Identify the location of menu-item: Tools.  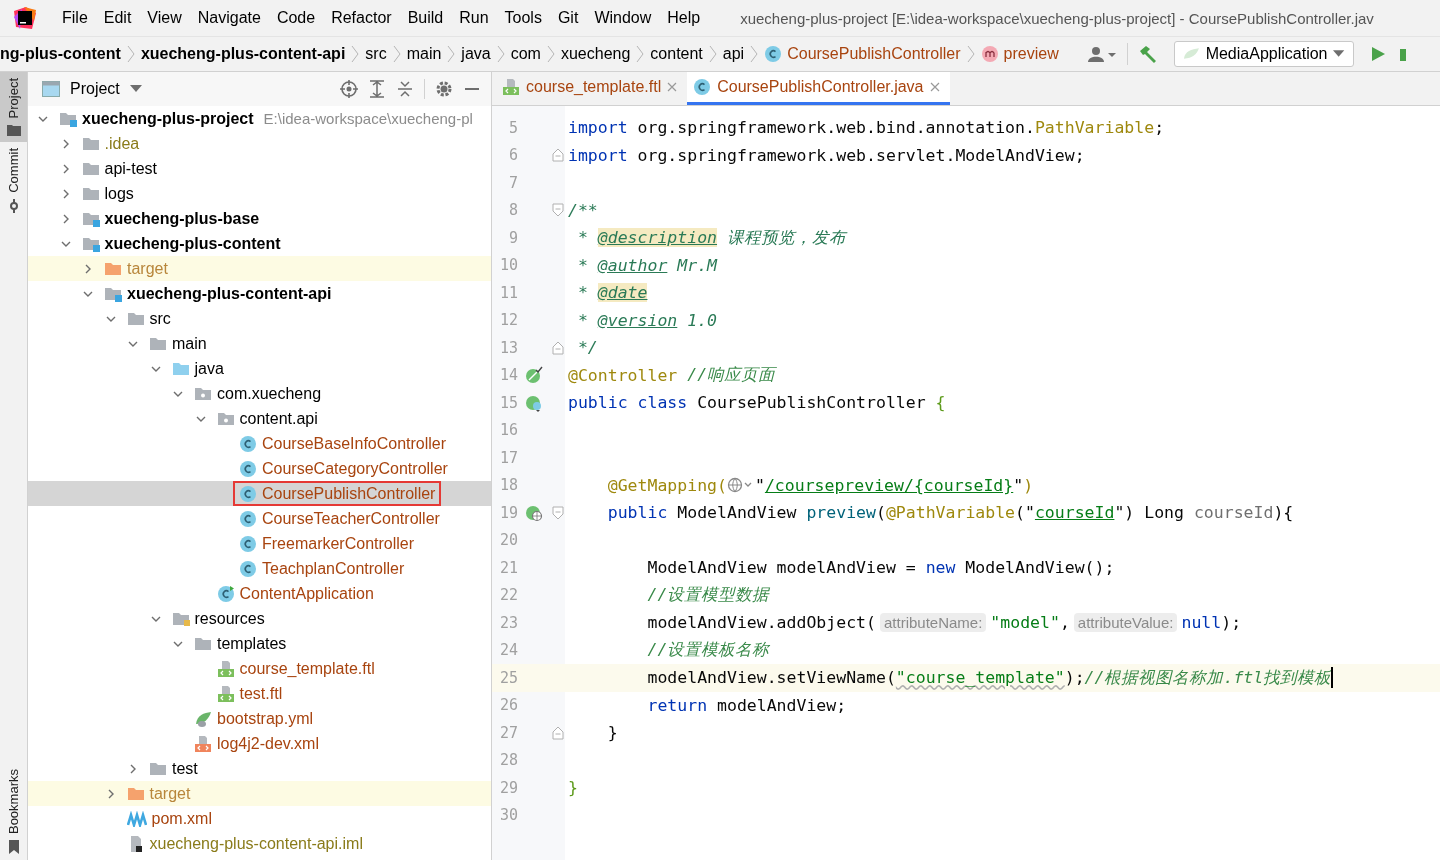
(523, 18).